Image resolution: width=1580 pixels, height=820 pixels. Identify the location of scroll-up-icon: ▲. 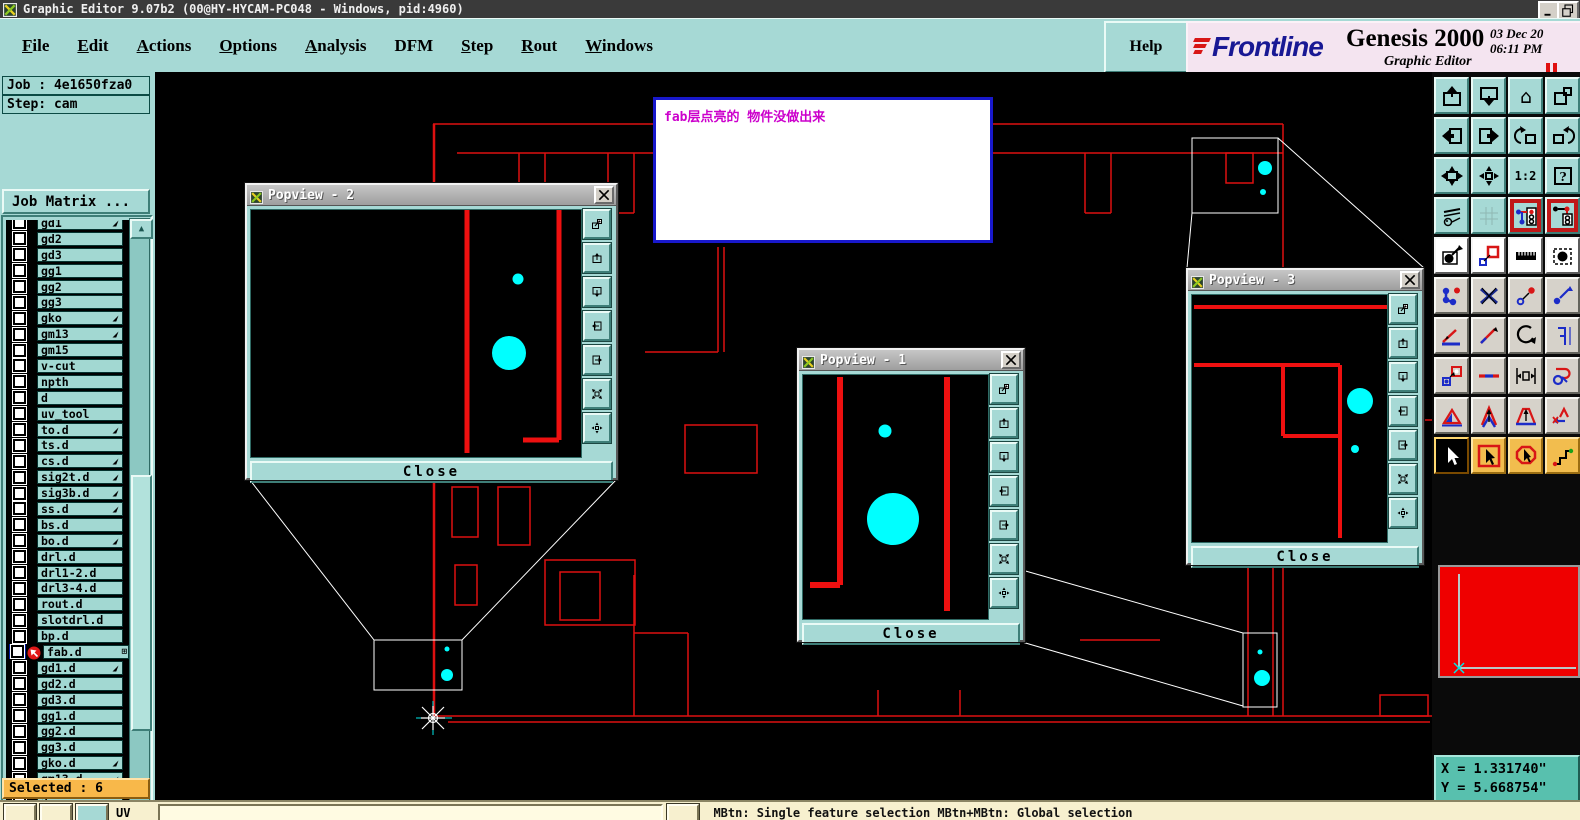
(141, 229).